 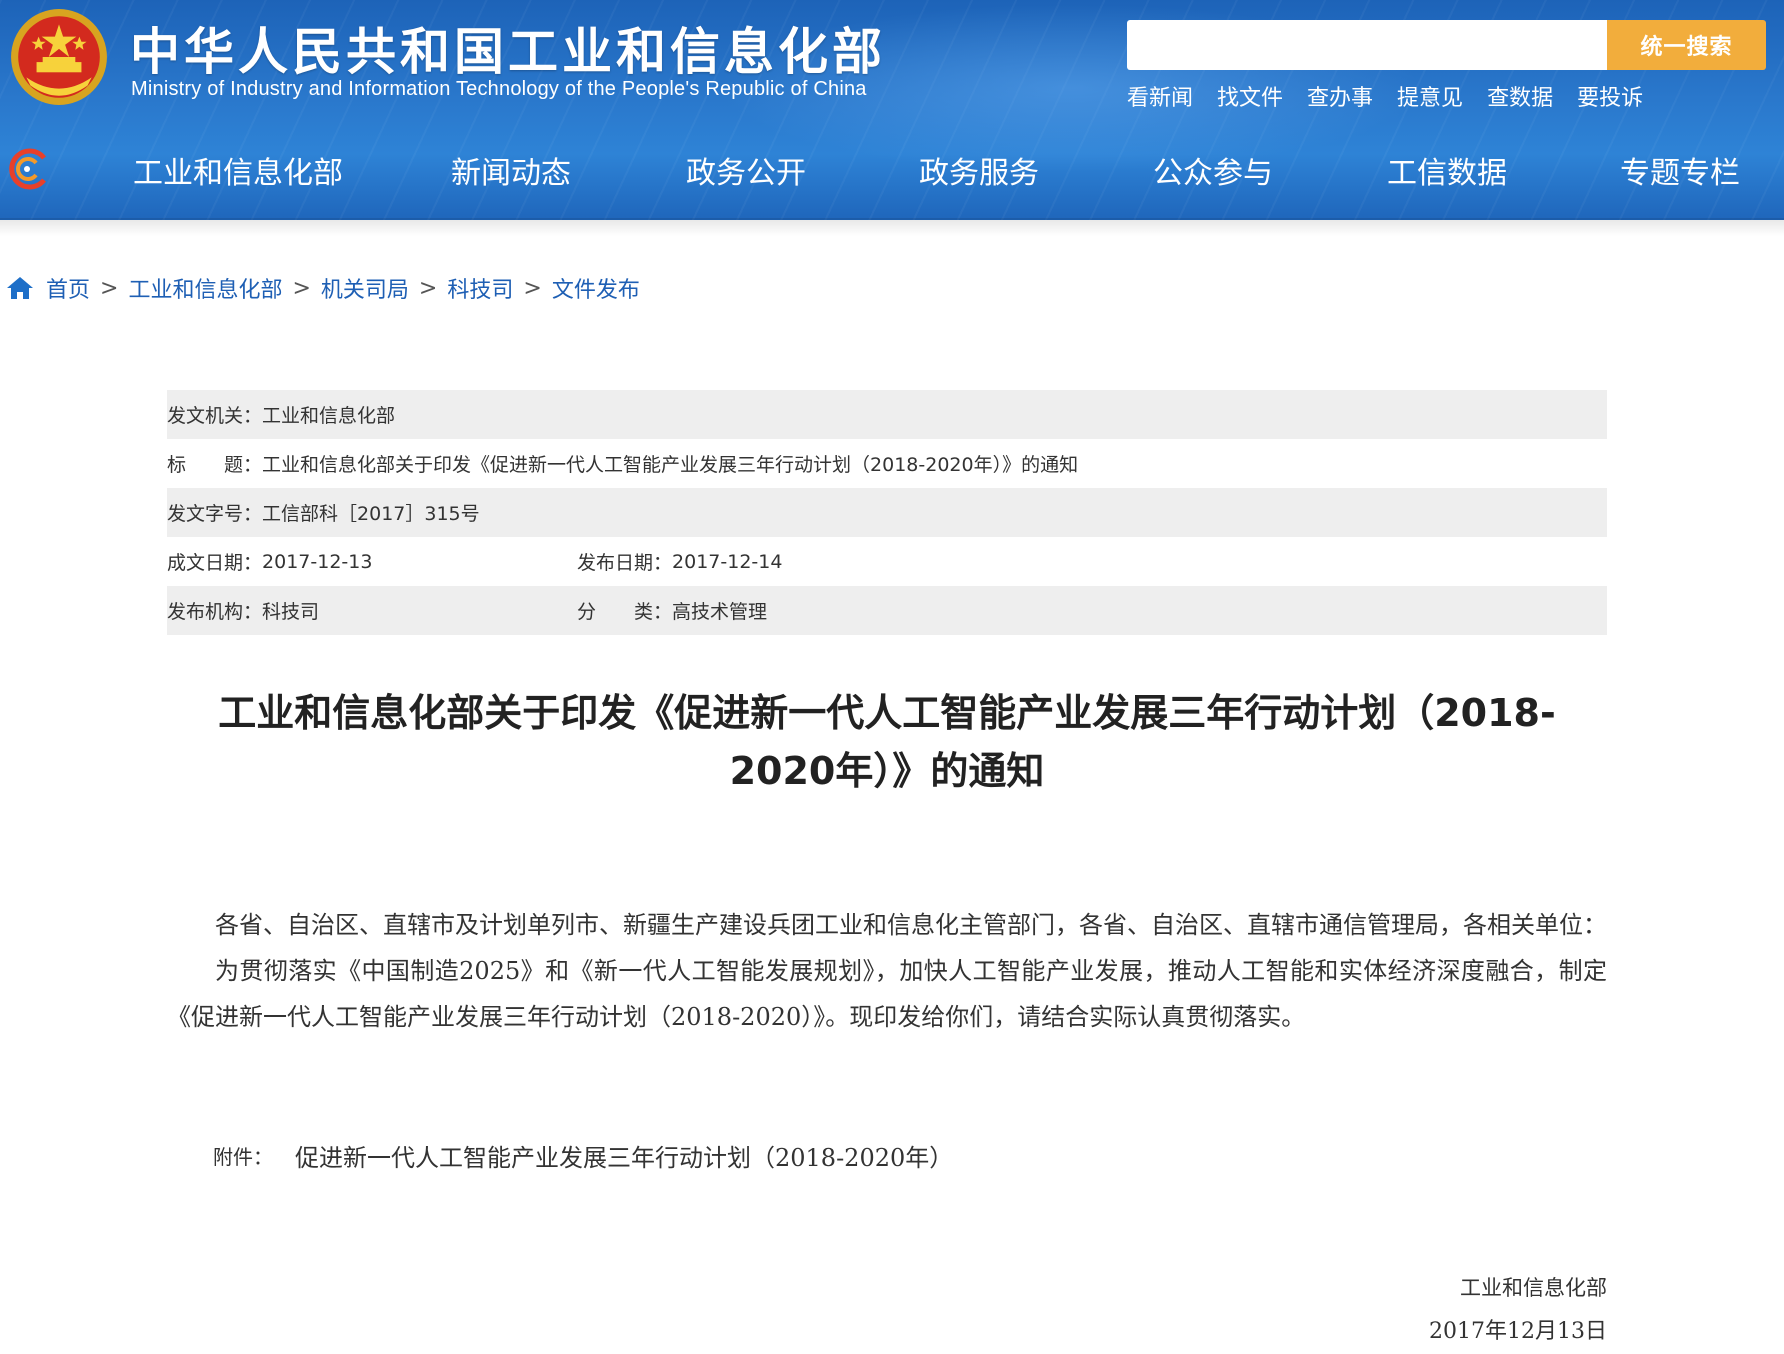 What do you see at coordinates (1430, 96) in the screenshot?
I see `quick-link-feedback: 提意见` at bounding box center [1430, 96].